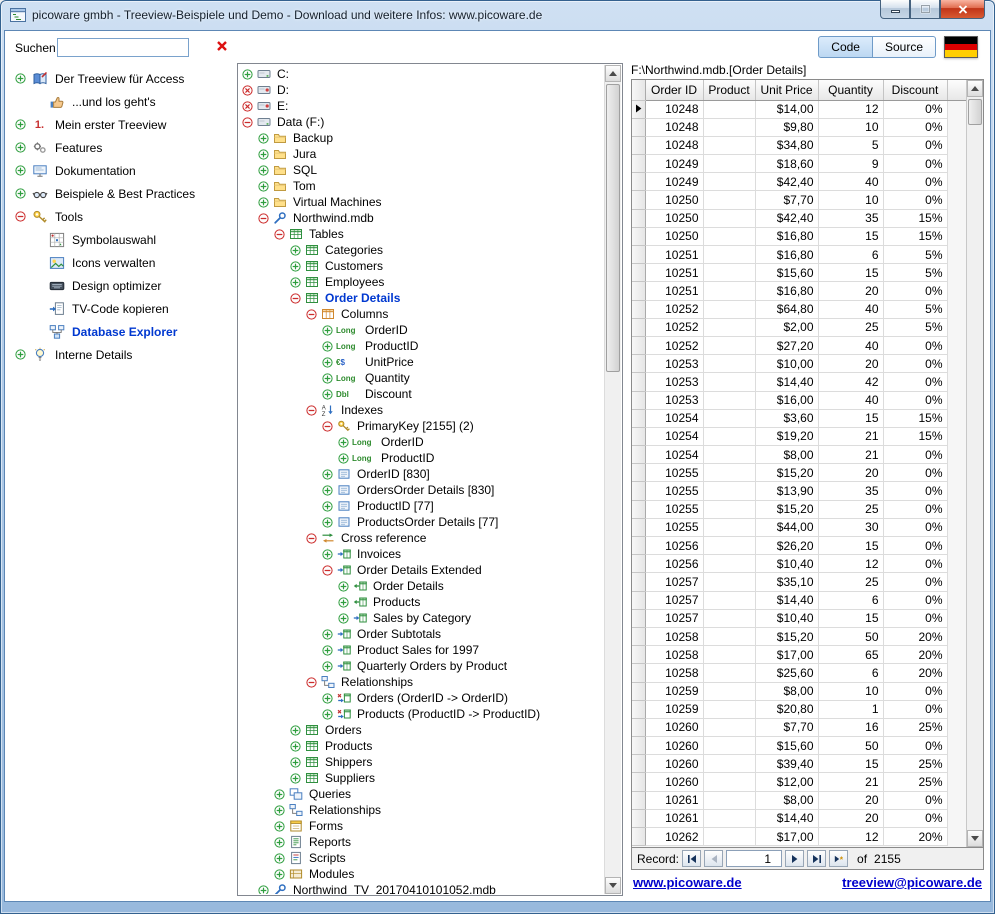 This screenshot has width=995, height=914. What do you see at coordinates (422, 298) in the screenshot?
I see `tree-item: Order Details` at bounding box center [422, 298].